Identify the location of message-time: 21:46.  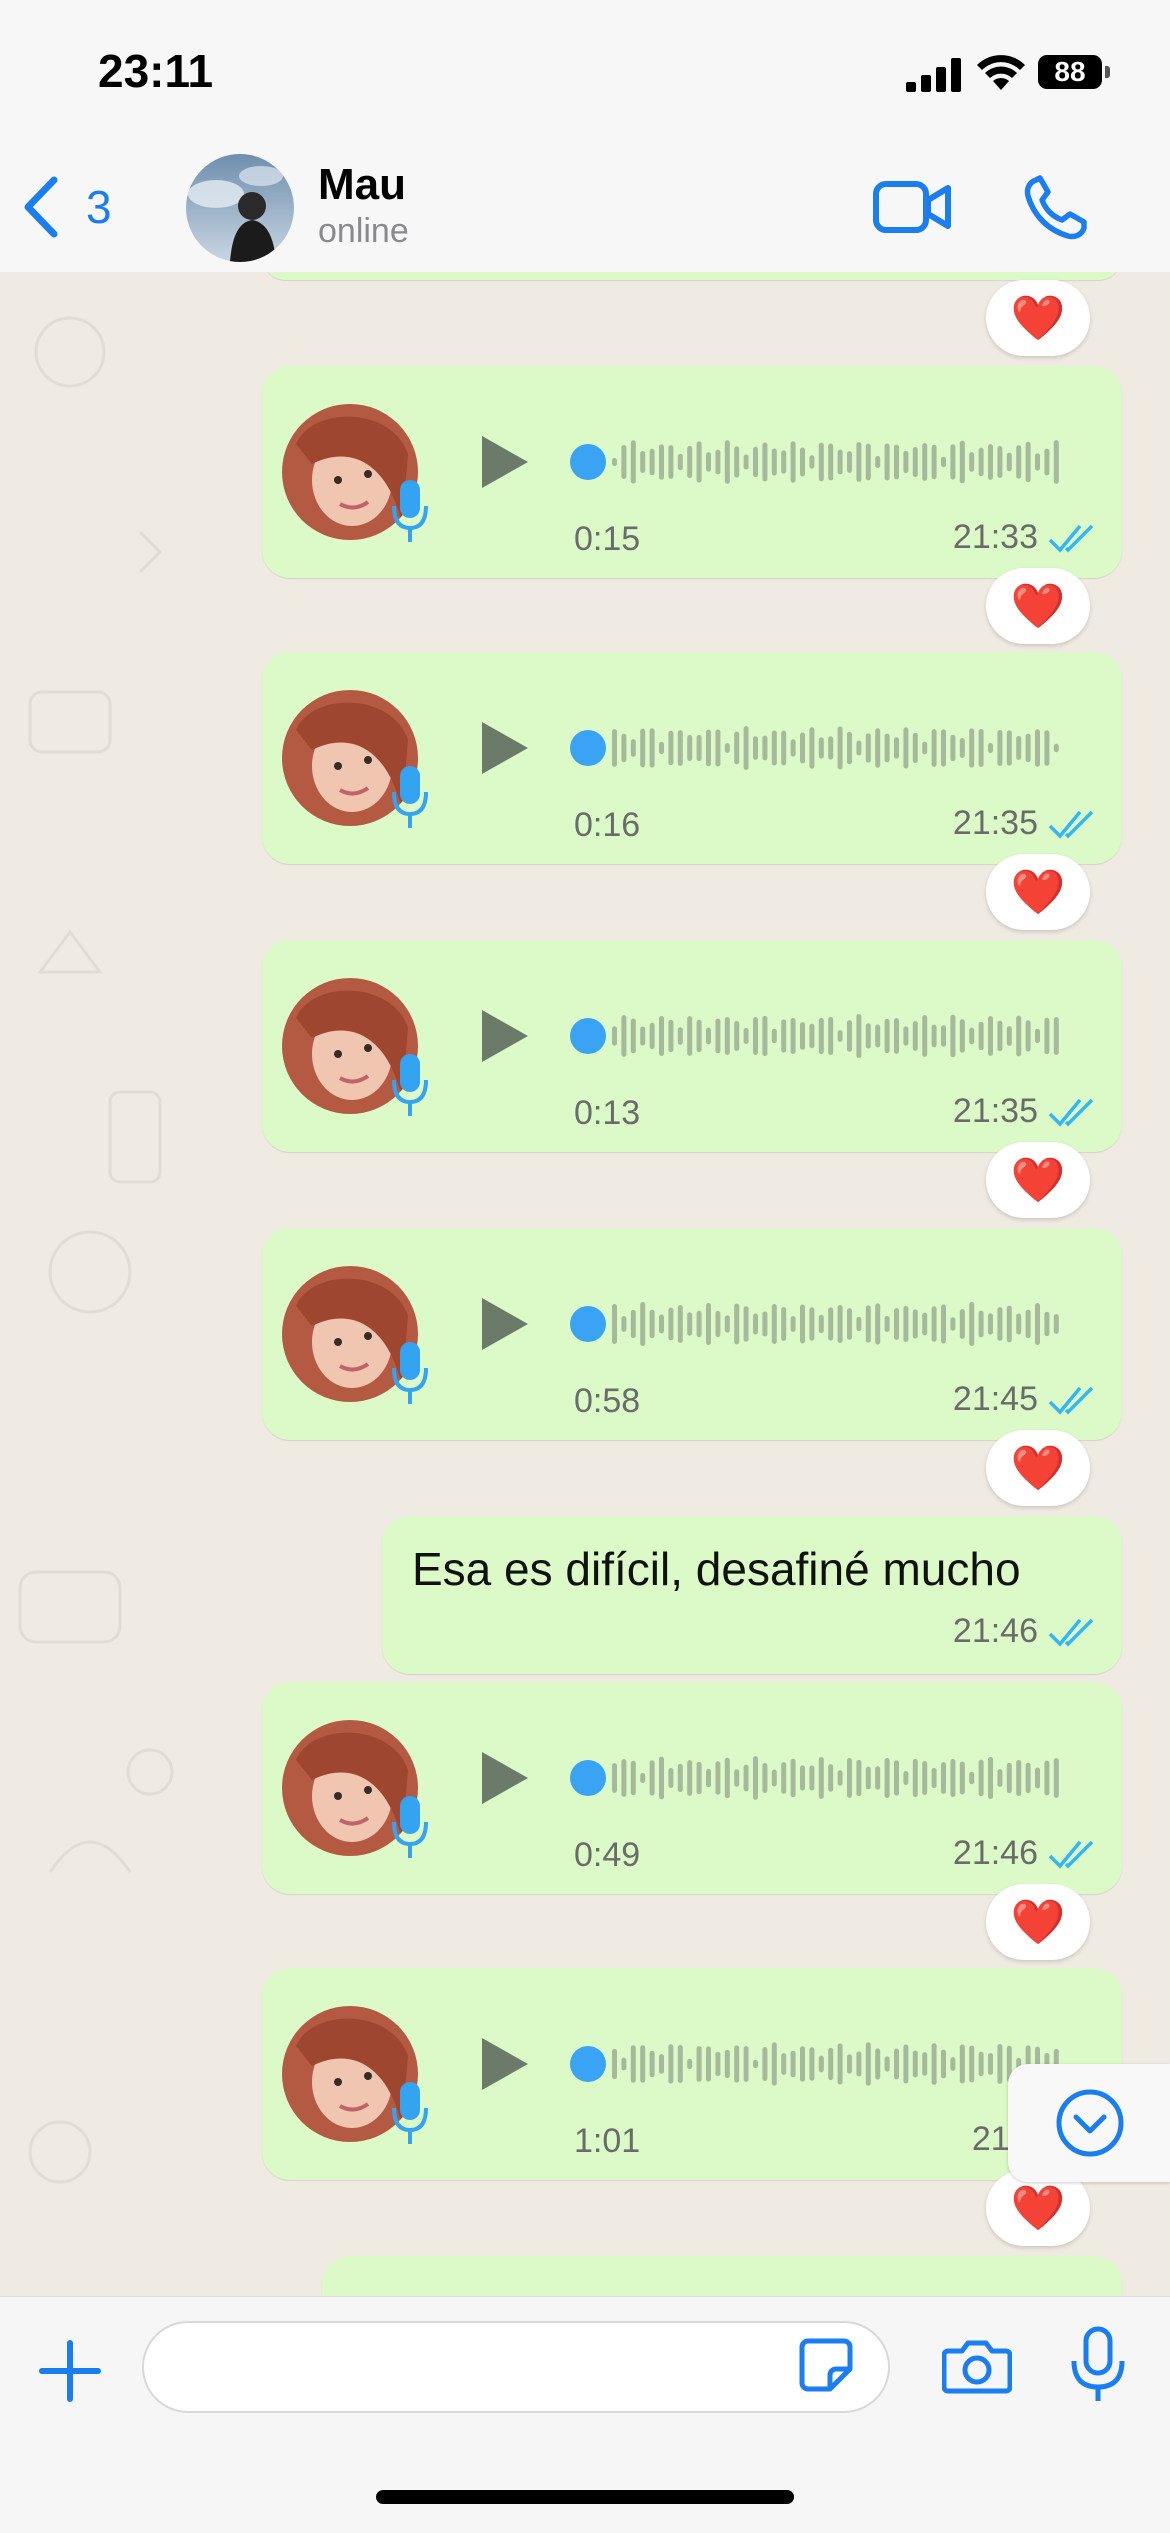
(995, 1631).